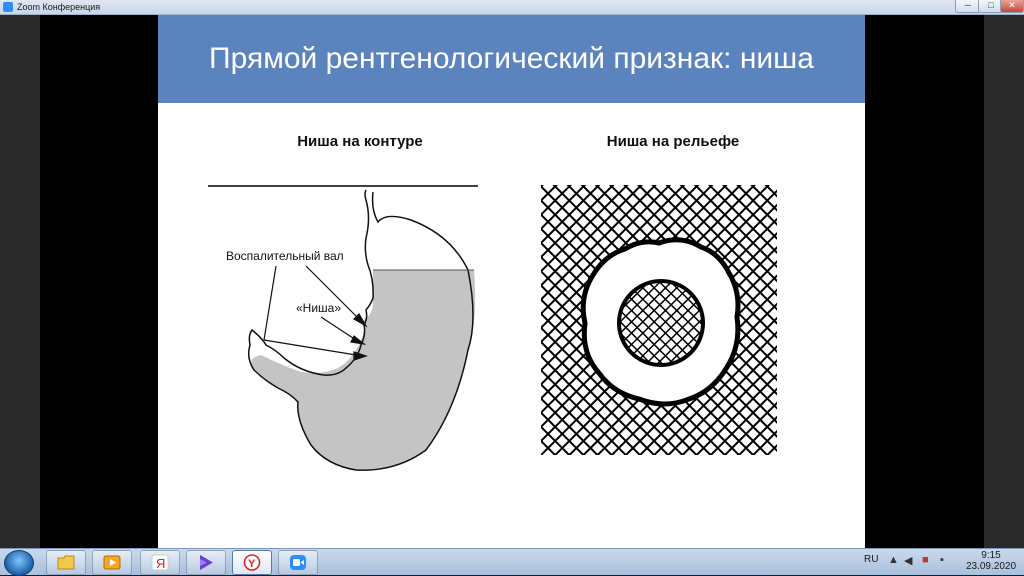 This screenshot has width=1024, height=576. I want to click on close-button: ✕, so click(1012, 6).